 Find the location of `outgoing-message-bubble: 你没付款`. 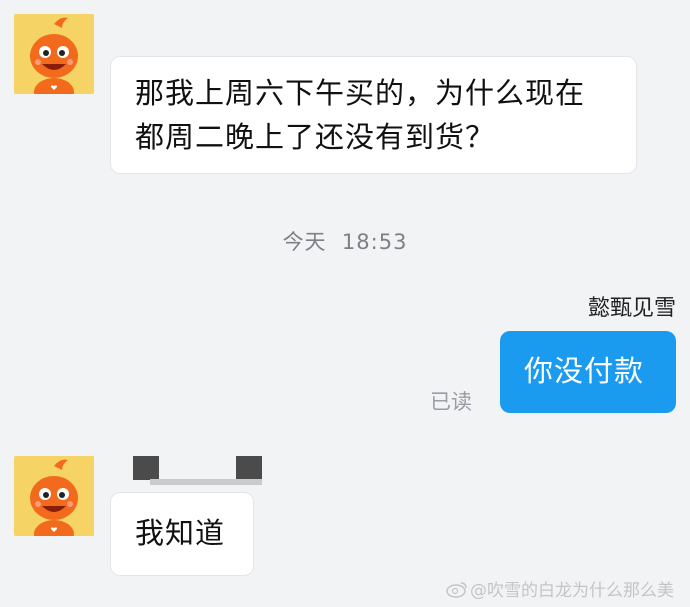

outgoing-message-bubble: 你没付款 is located at coordinates (588, 372).